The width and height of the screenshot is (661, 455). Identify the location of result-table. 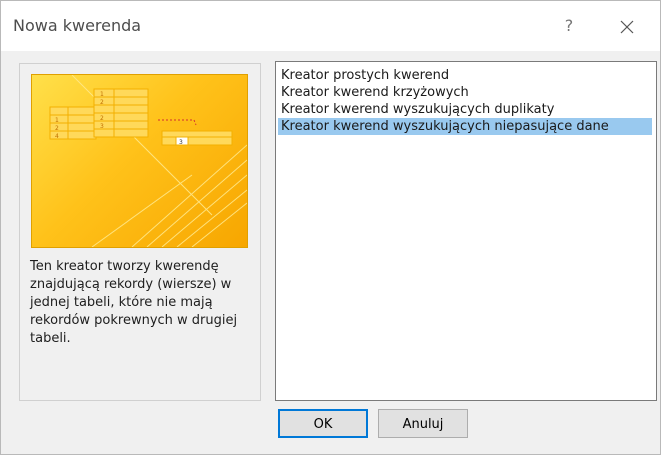
(197, 138).